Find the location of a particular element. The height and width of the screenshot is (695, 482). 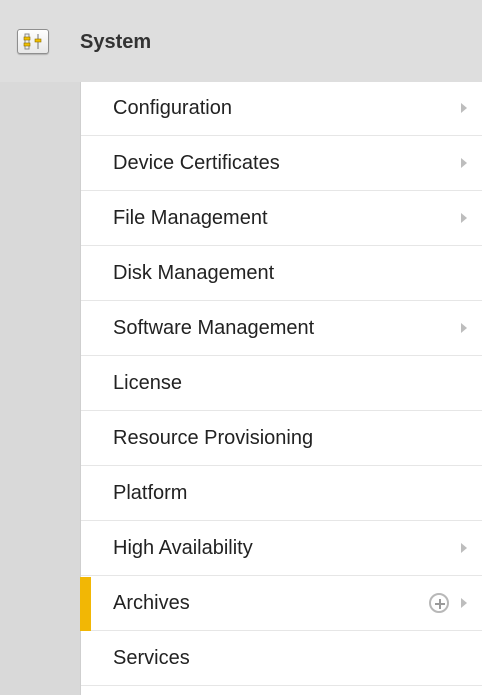

left-rail is located at coordinates (40, 388).